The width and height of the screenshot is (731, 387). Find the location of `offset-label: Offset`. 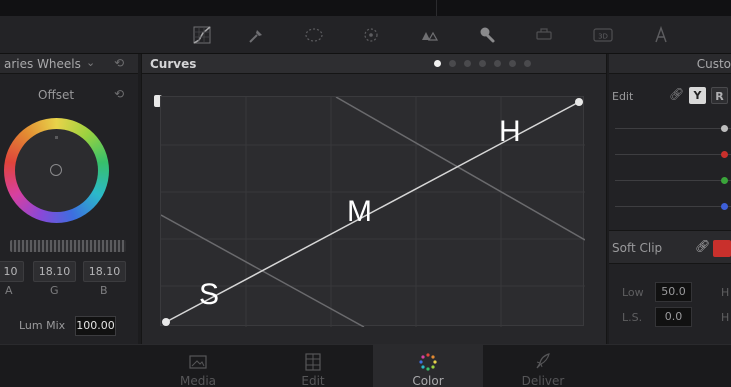

offset-label: Offset is located at coordinates (56, 95).